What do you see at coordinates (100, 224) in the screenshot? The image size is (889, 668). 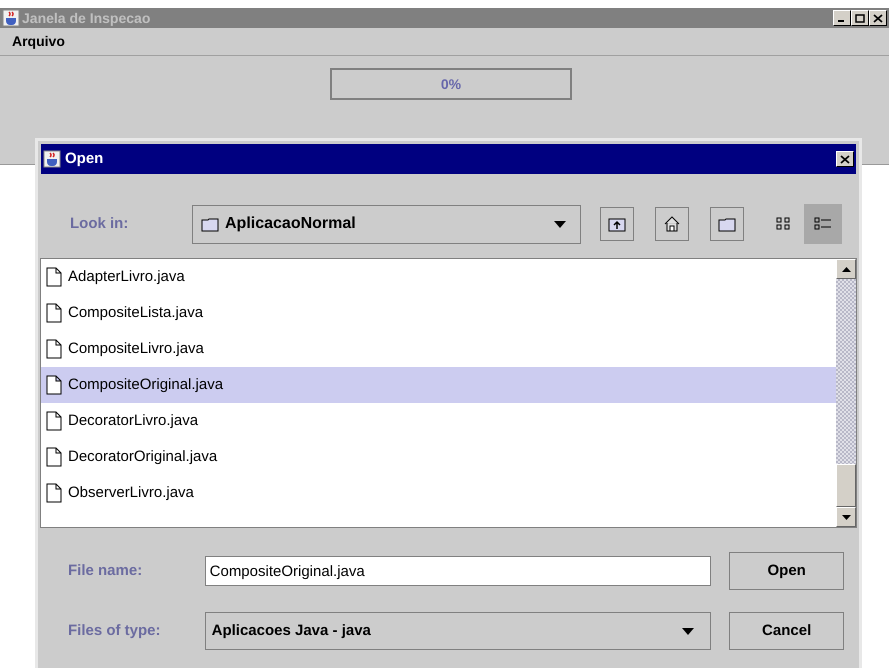 I see `look-in-label: Look in:` at bounding box center [100, 224].